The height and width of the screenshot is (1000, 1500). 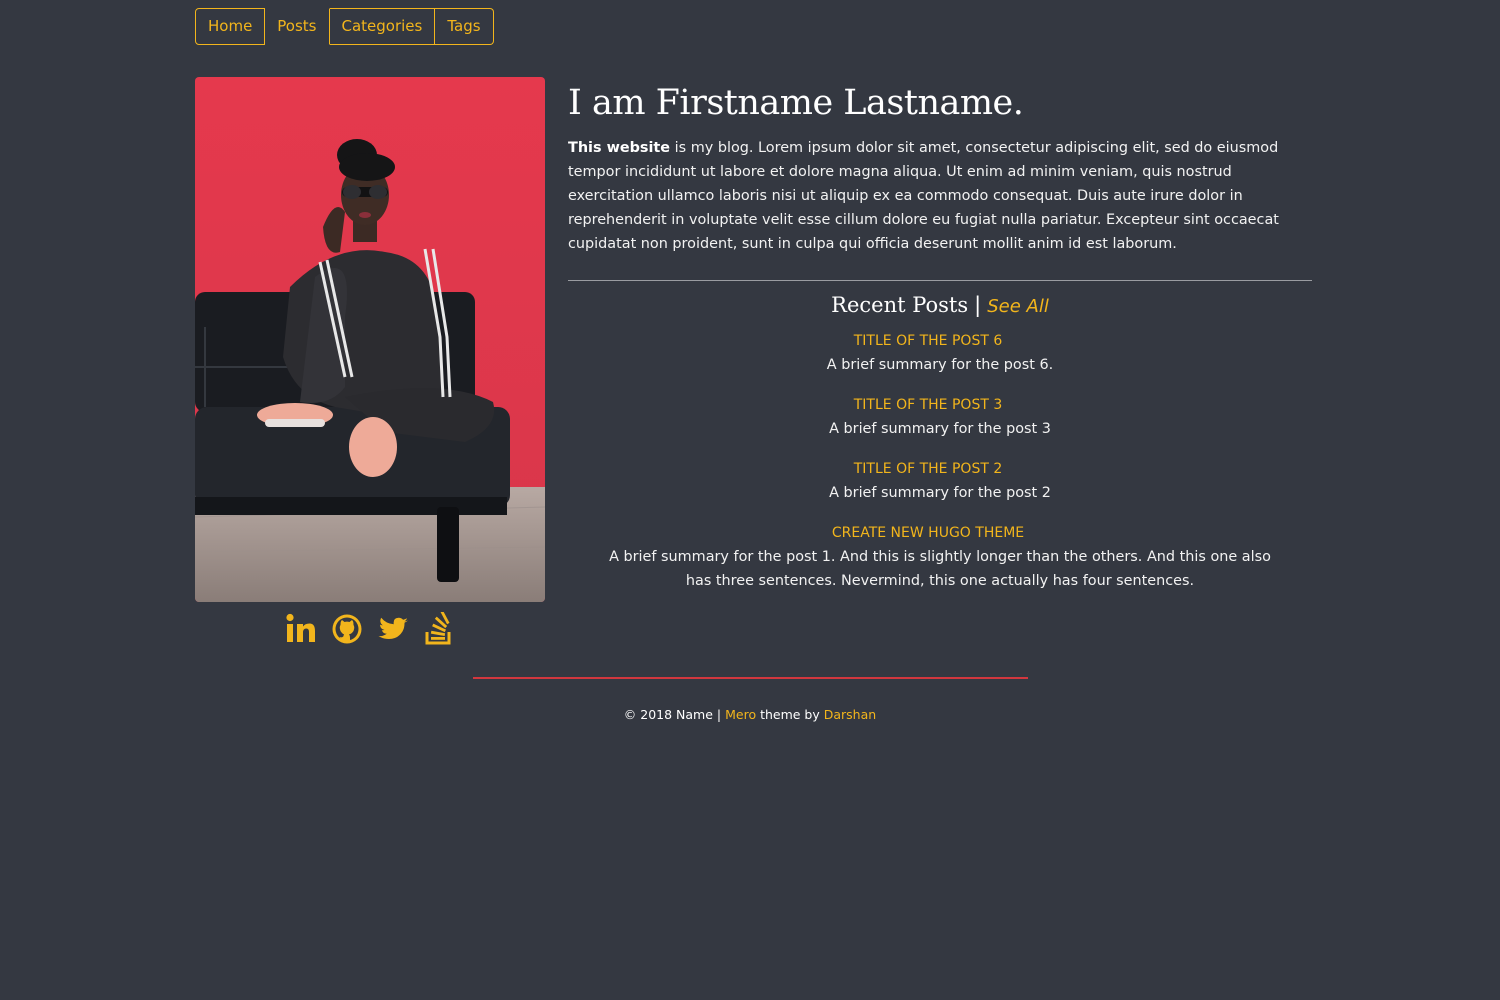 What do you see at coordinates (1018, 306) in the screenshot?
I see `see-all-link: See All` at bounding box center [1018, 306].